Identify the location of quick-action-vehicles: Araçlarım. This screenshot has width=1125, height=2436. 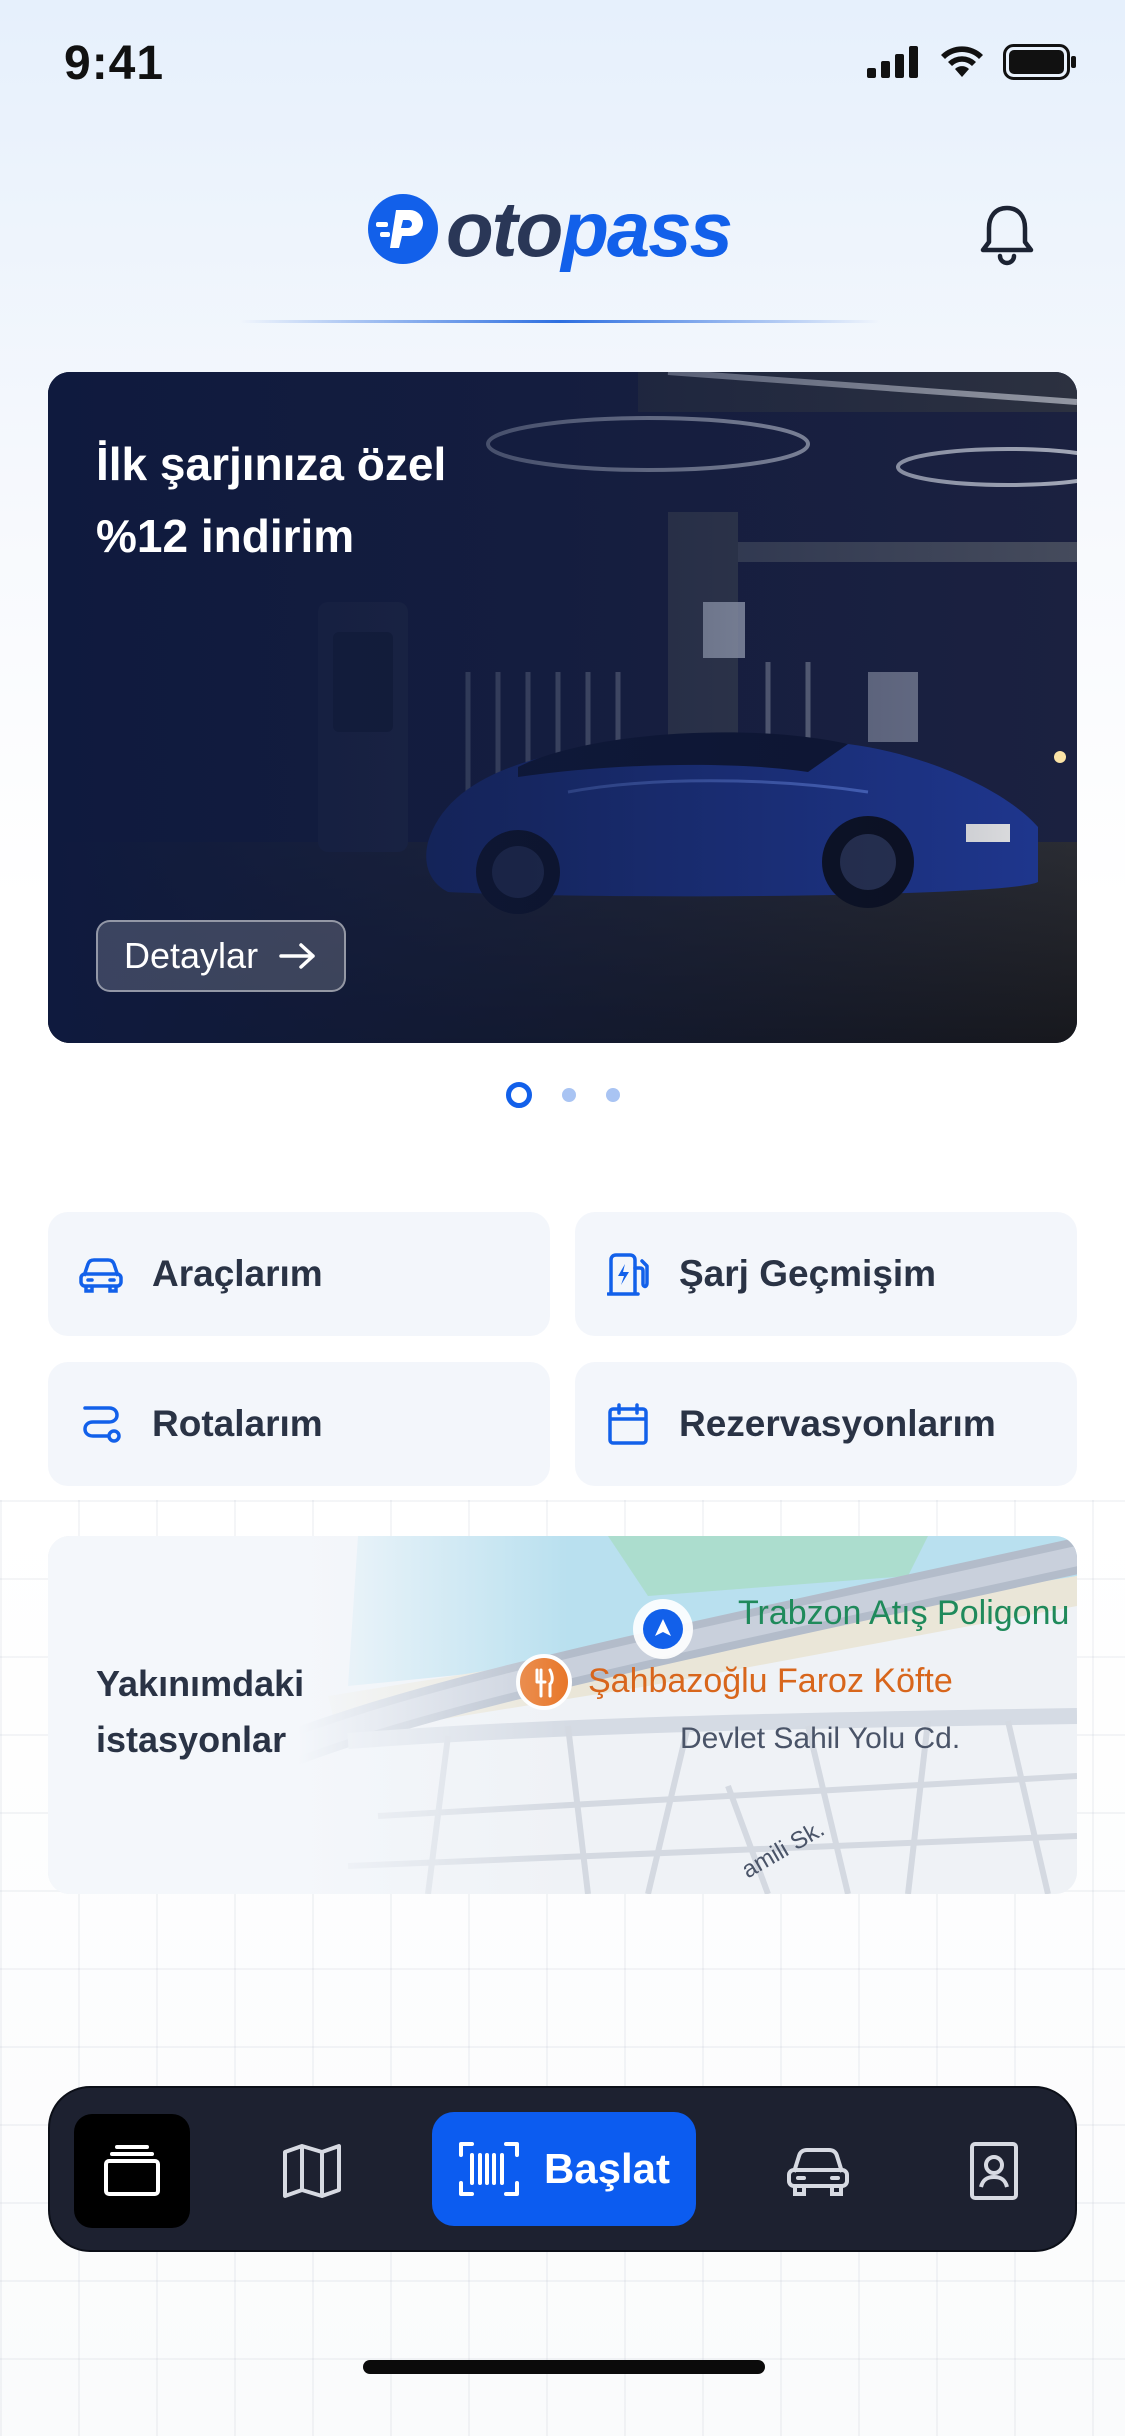
(299, 1274).